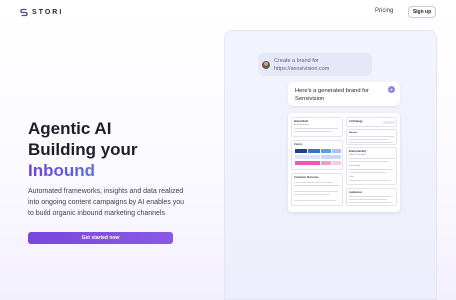 The image size is (456, 300). Describe the element at coordinates (296, 60) in the screenshot. I see `user-message-line1: Create a brand for` at that location.